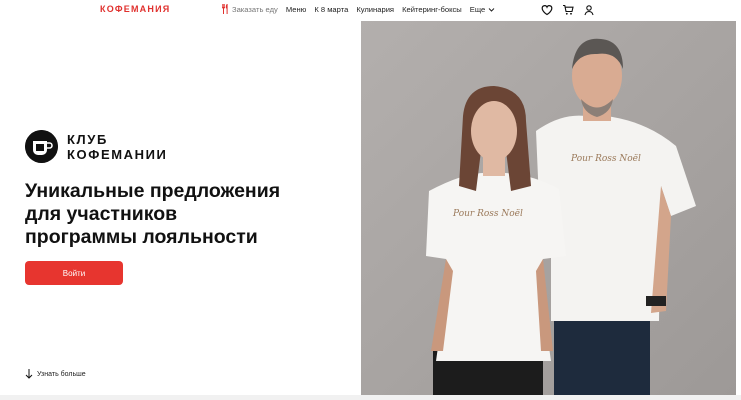 The width and height of the screenshot is (741, 400). What do you see at coordinates (87, 139) in the screenshot?
I see `club-line1: КЛУБ` at bounding box center [87, 139].